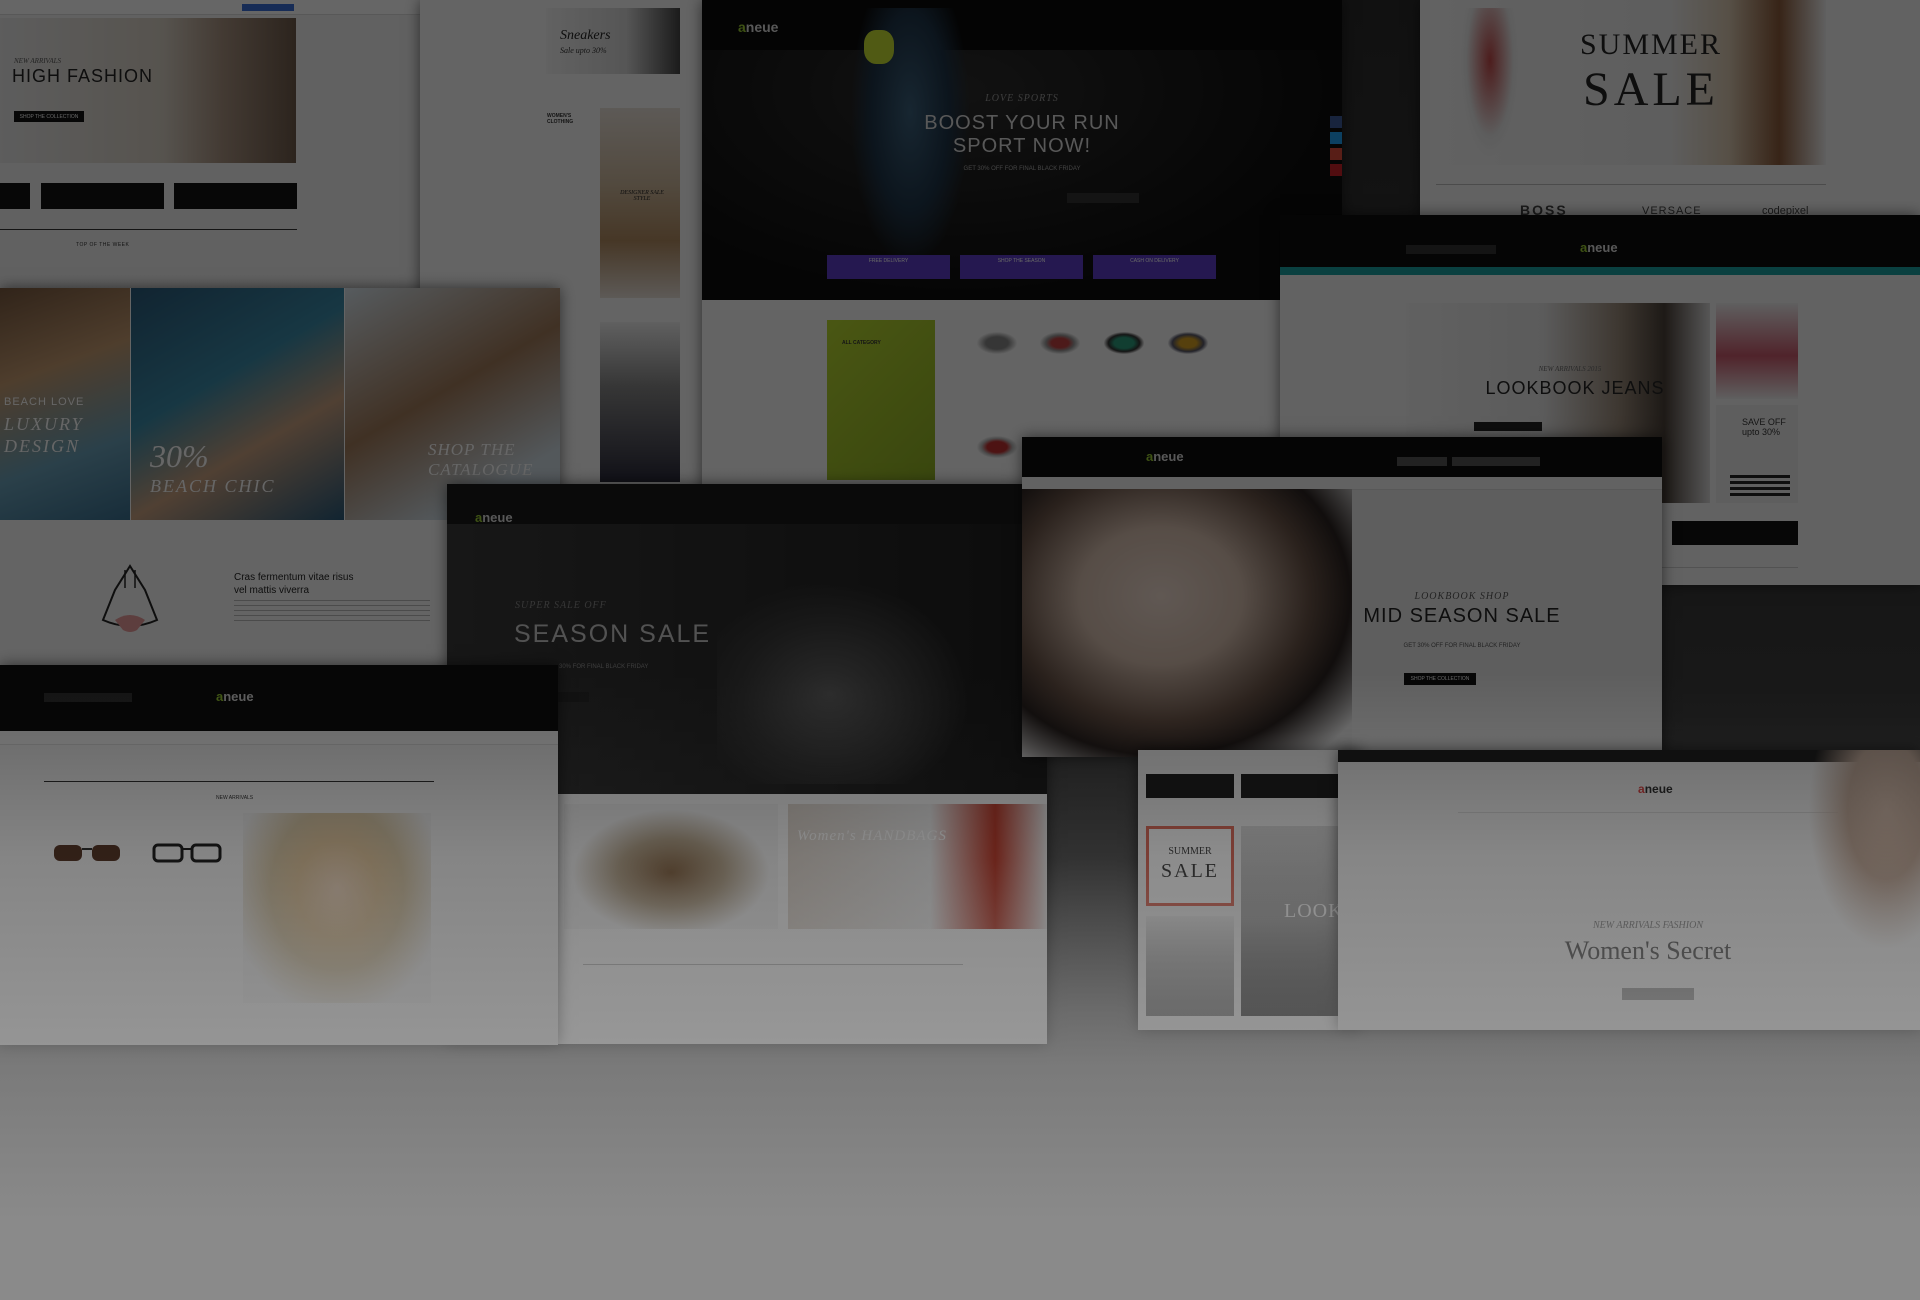 This screenshot has width=1920, height=1300. What do you see at coordinates (235, 798) in the screenshot?
I see `section-title: NEW ARRIVALS` at bounding box center [235, 798].